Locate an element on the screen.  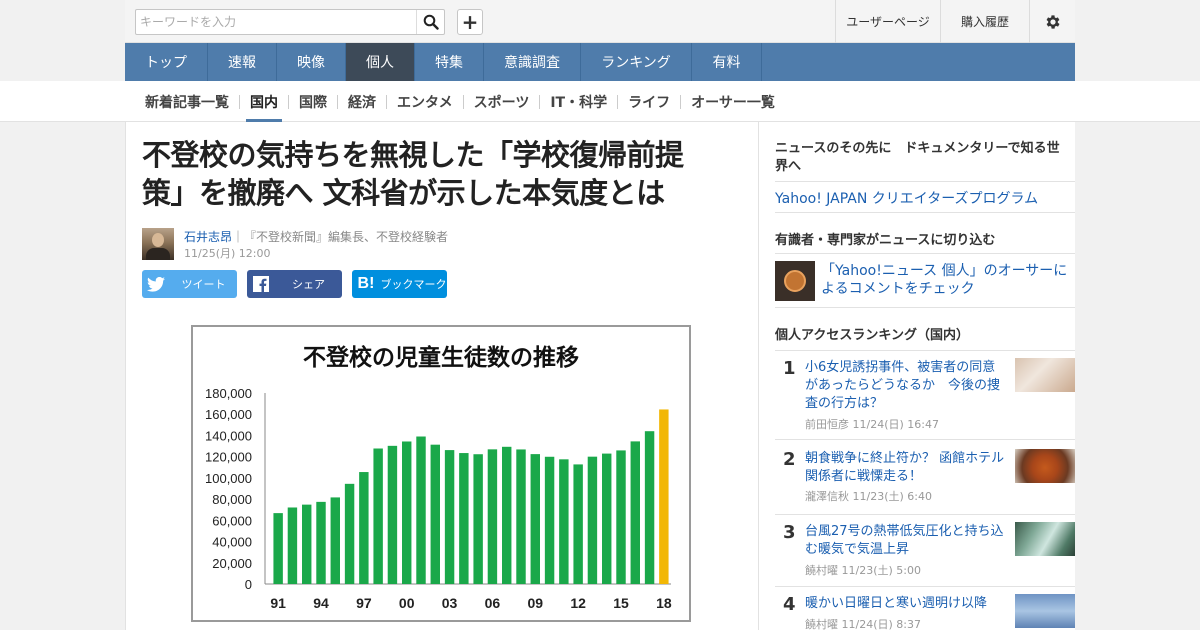
subnav-sports: スポーツ is located at coordinates (502, 101).